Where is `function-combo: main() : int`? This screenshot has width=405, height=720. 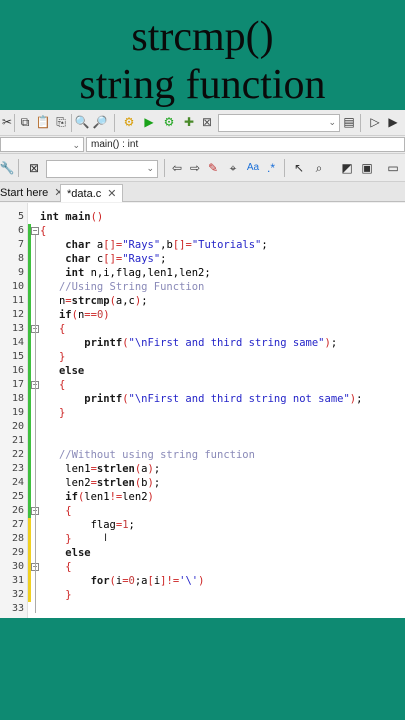
function-combo: main() : int is located at coordinates (245, 144).